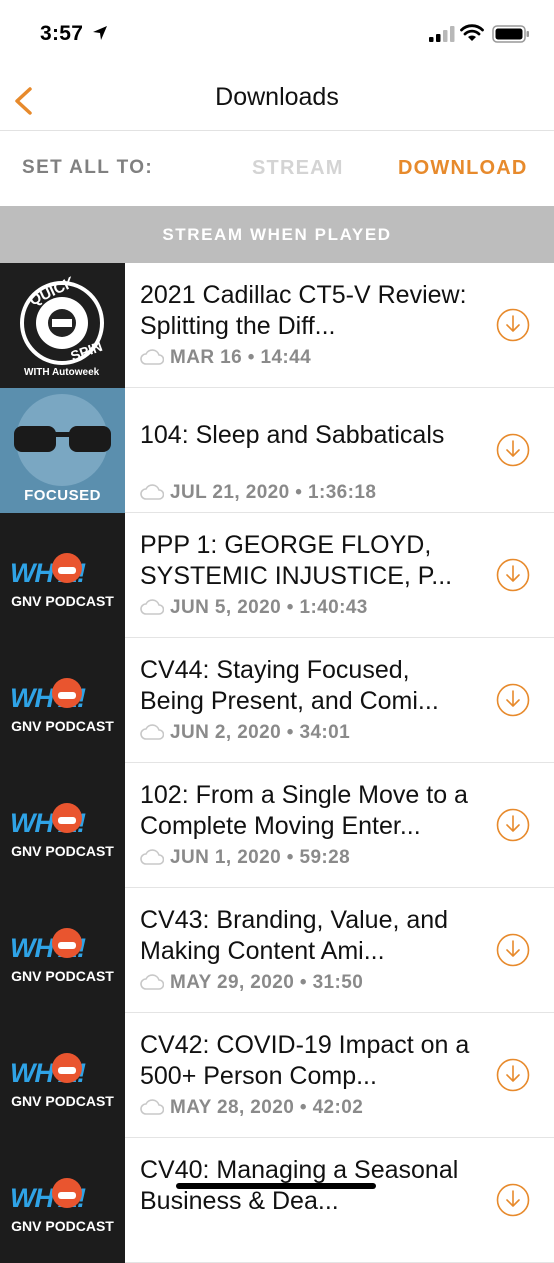  Describe the element at coordinates (472, 32) in the screenshot. I see `wifi-icon` at that location.